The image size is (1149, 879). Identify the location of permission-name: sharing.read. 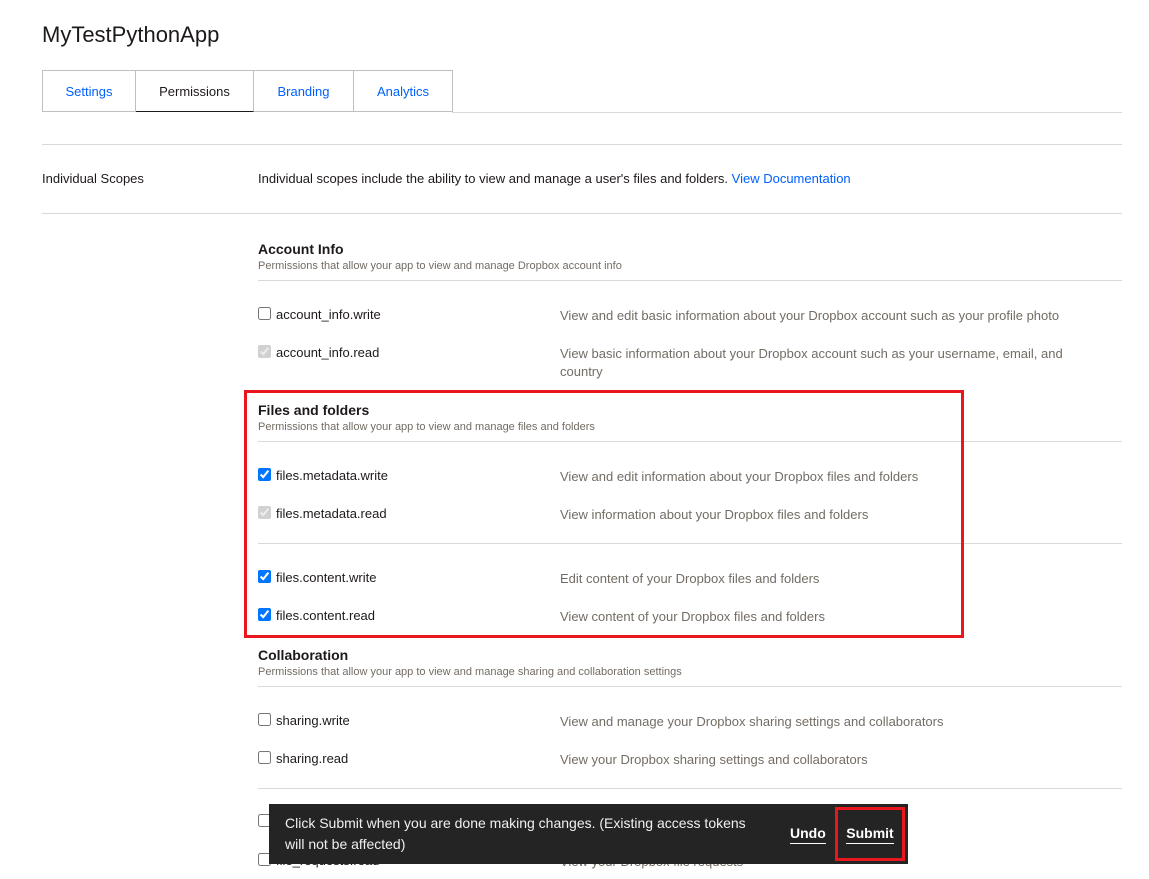
(312, 758).